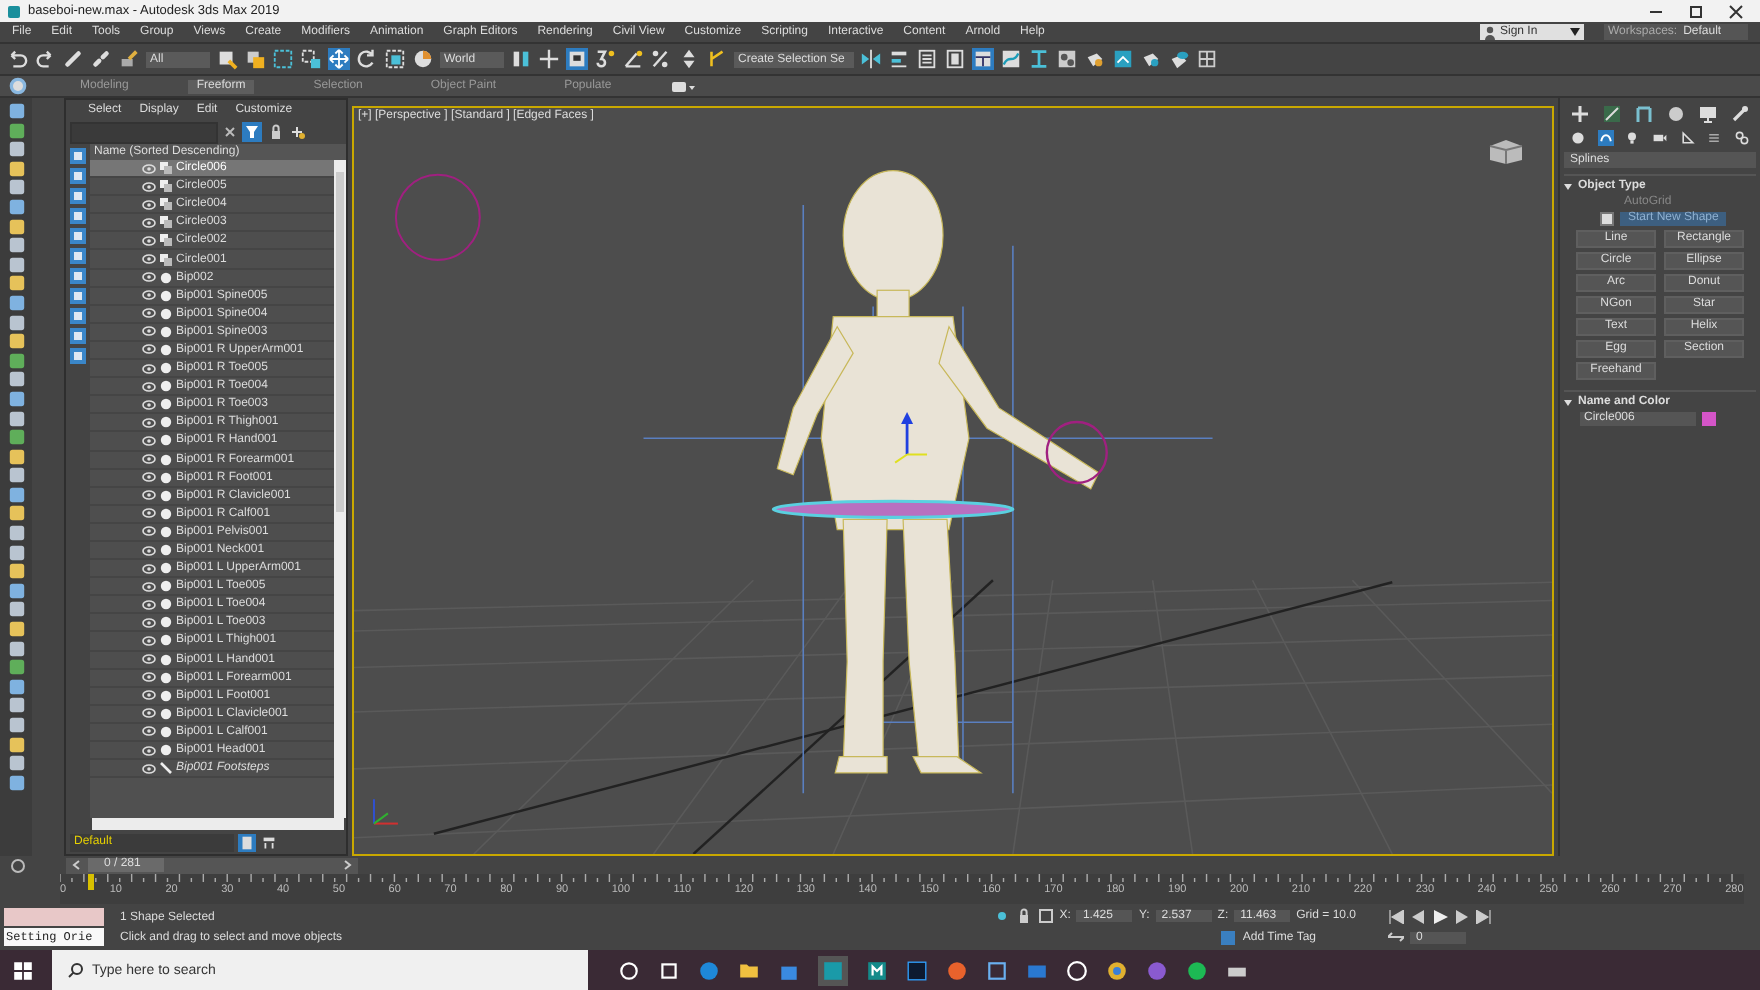  Describe the element at coordinates (18, 86) in the screenshot. I see `globe-icon` at that location.